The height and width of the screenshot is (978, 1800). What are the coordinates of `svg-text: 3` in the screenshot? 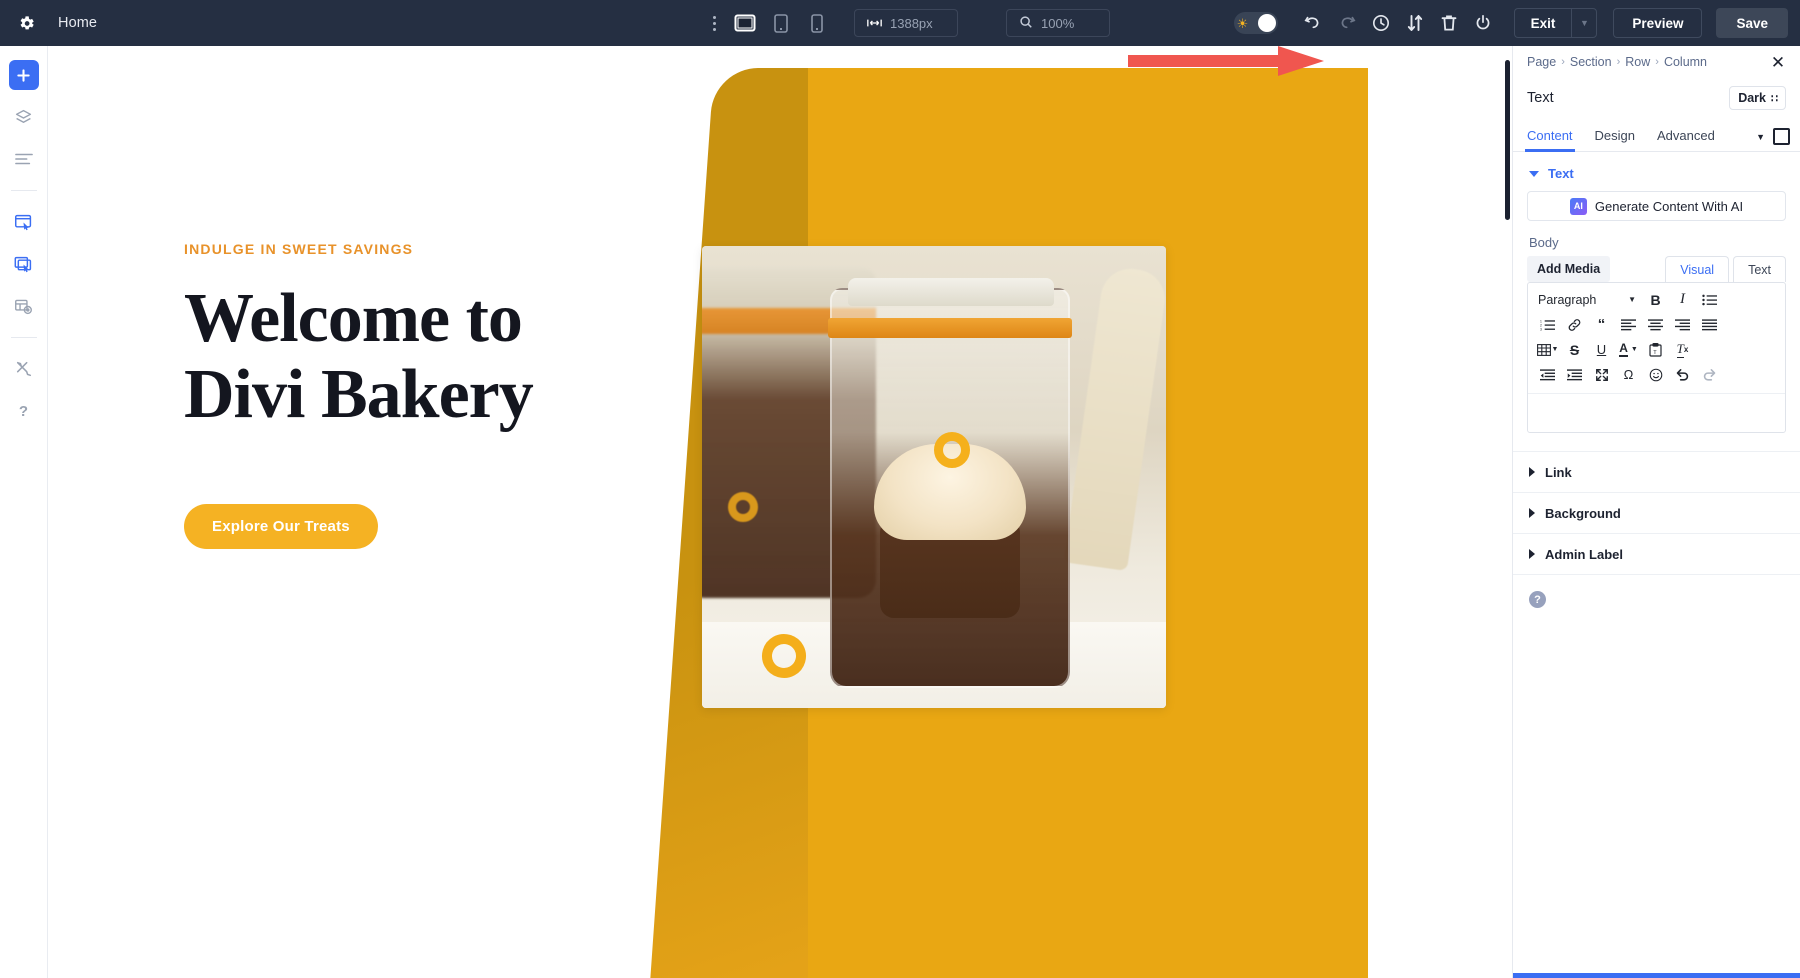 It's located at (1541, 329).